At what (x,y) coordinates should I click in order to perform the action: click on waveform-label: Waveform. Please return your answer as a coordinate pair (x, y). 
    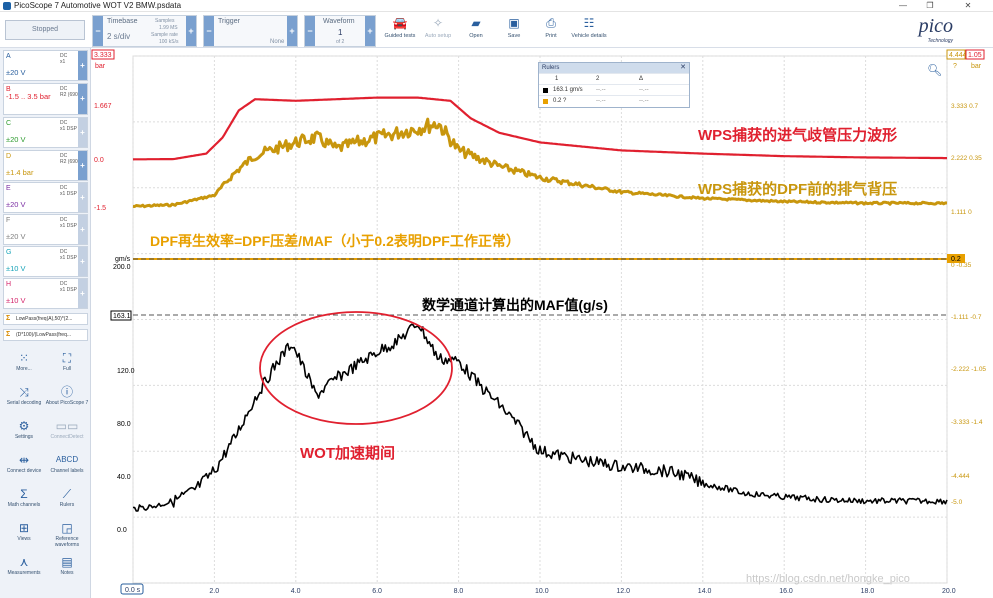
    Looking at the image, I should click on (339, 21).